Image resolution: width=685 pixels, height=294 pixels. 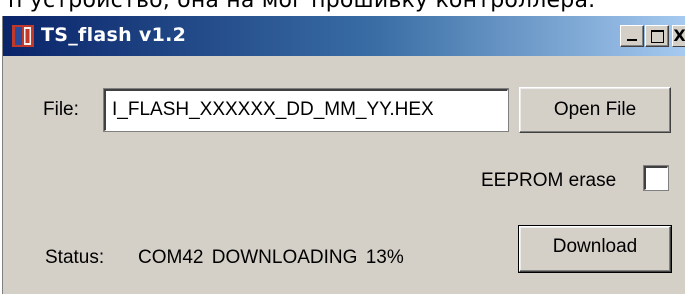 I want to click on minimize-icon, so click(x=632, y=40).